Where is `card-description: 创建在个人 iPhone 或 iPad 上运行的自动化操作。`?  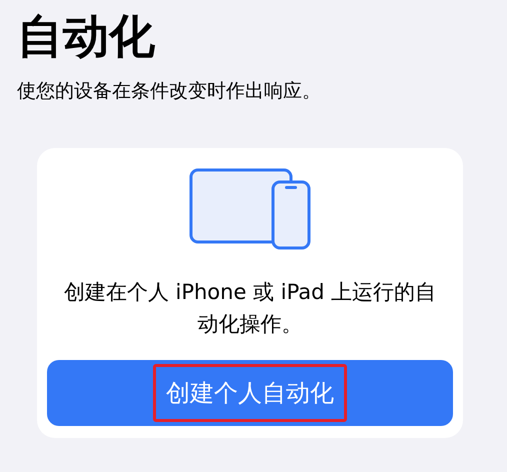
card-description: 创建在个人 iPhone 或 iPad 上运行的自动化操作。 is located at coordinates (250, 308).